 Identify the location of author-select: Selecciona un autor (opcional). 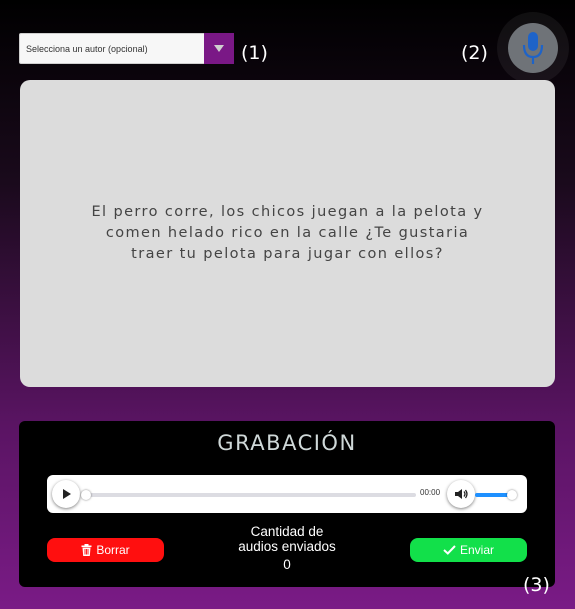
(126, 48).